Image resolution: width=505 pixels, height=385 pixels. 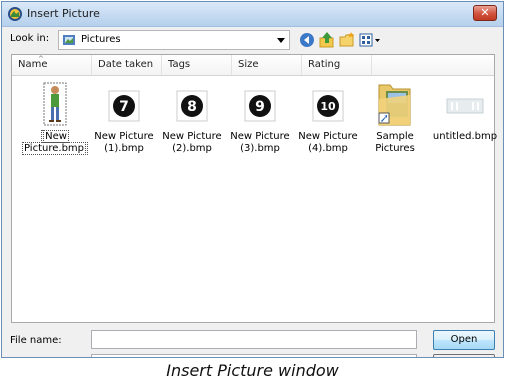 What do you see at coordinates (395, 142) in the screenshot?
I see `folder-name-label: Sample Pictures` at bounding box center [395, 142].